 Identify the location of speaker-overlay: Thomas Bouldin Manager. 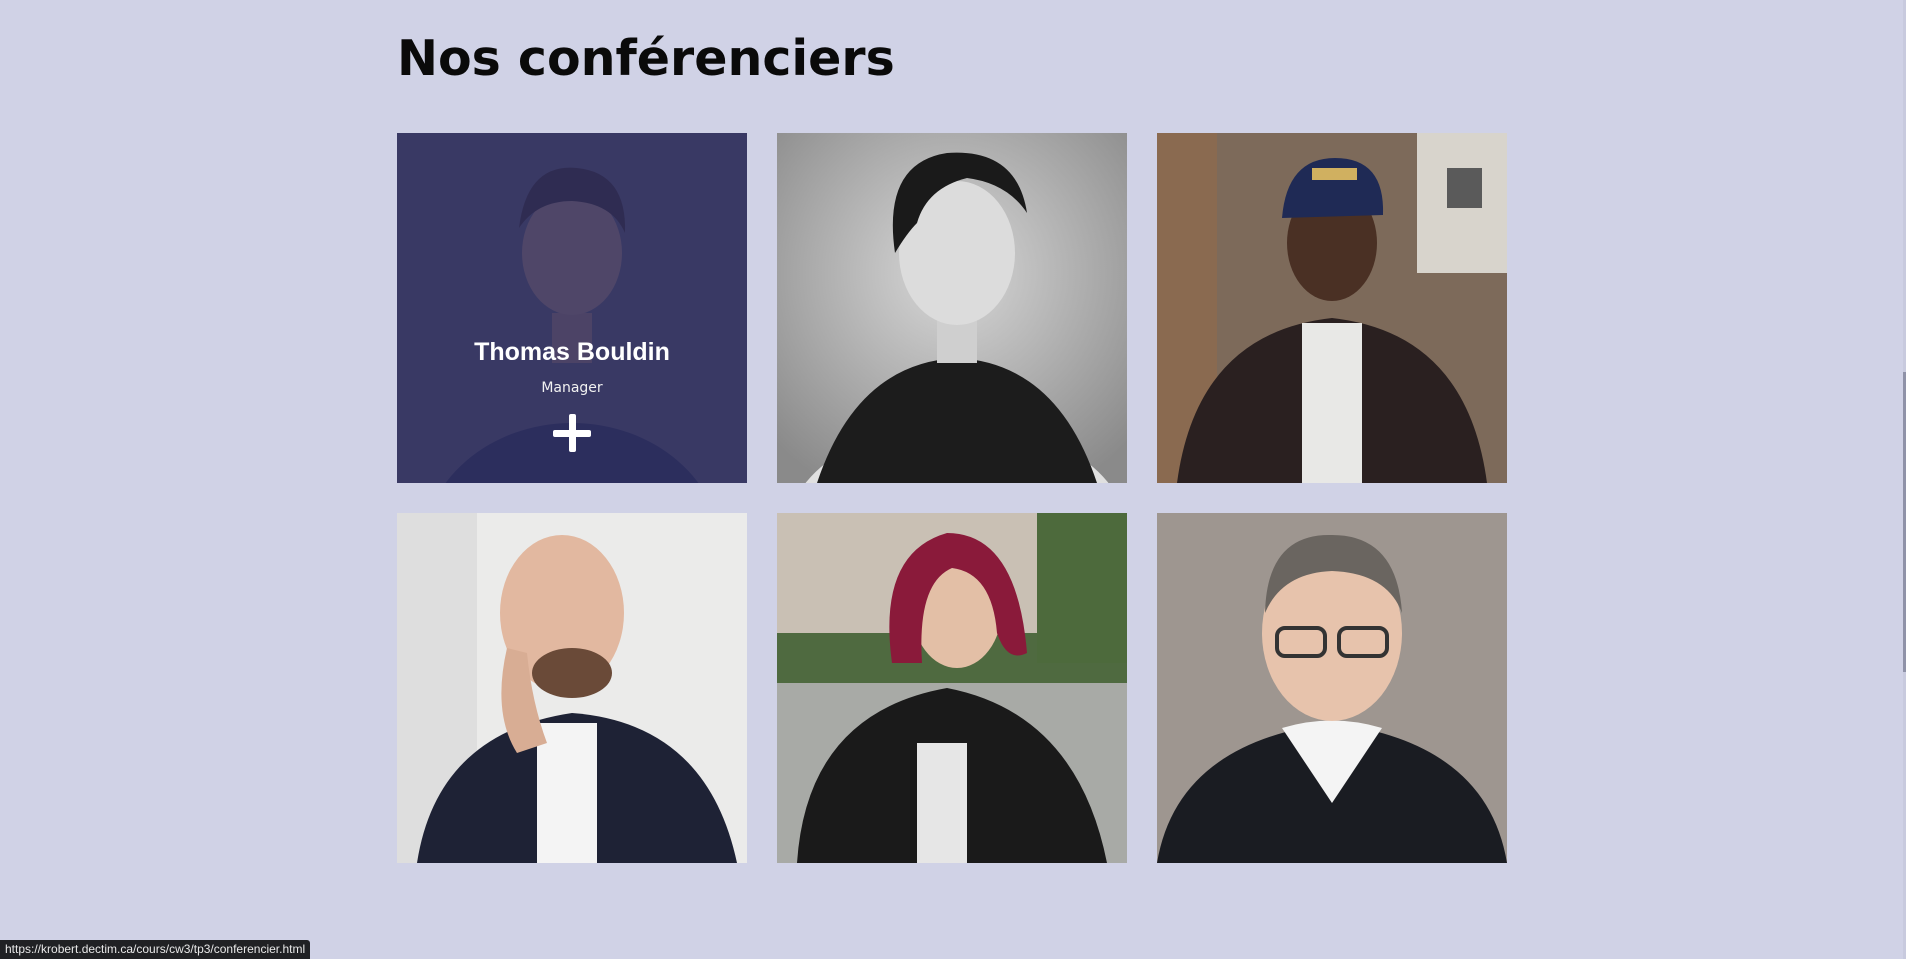
(572, 308).